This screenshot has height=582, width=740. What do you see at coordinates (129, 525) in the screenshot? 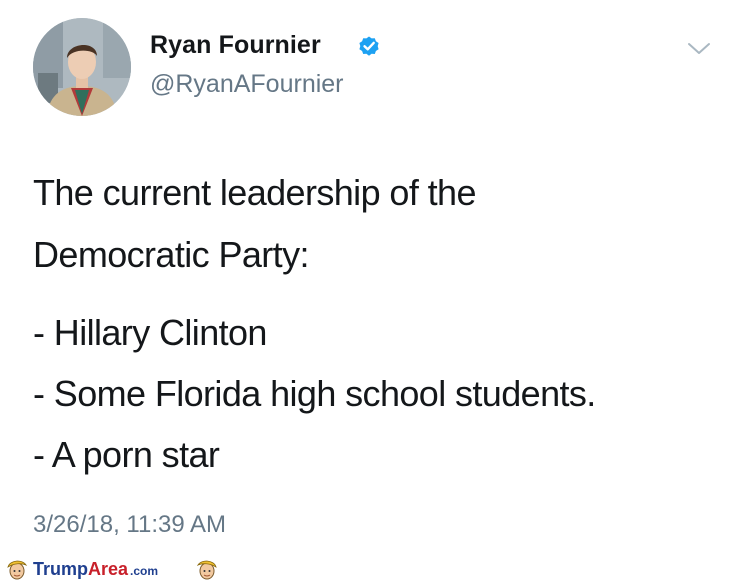
I see `tweet-timestamp: 3/26/18, 11:39 AM` at bounding box center [129, 525].